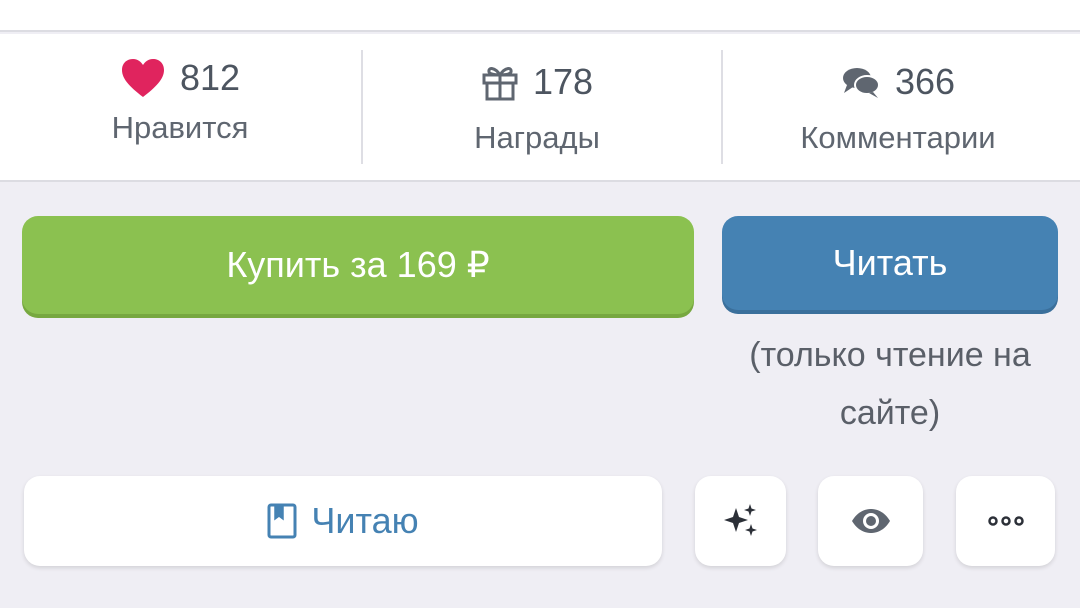 The width and height of the screenshot is (1080, 608). Describe the element at coordinates (365, 520) in the screenshot. I see `reading-label: Читаю` at that location.